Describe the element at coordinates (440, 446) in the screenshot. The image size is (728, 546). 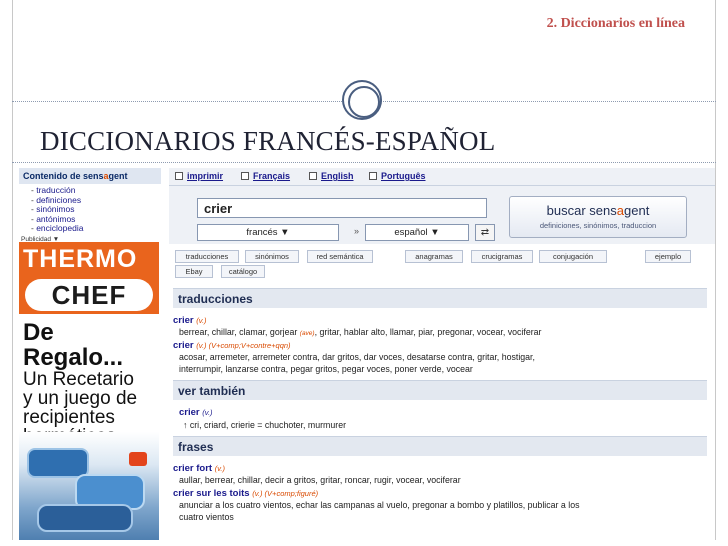
I see `section-frases-title: frases` at that location.